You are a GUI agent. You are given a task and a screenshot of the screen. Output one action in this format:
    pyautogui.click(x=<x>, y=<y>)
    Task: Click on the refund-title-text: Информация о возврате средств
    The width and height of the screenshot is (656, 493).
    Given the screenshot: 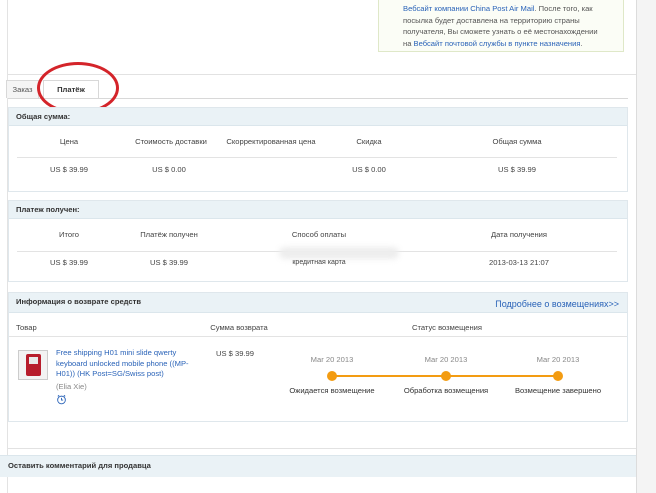 What is the action you would take?
    pyautogui.click(x=79, y=301)
    